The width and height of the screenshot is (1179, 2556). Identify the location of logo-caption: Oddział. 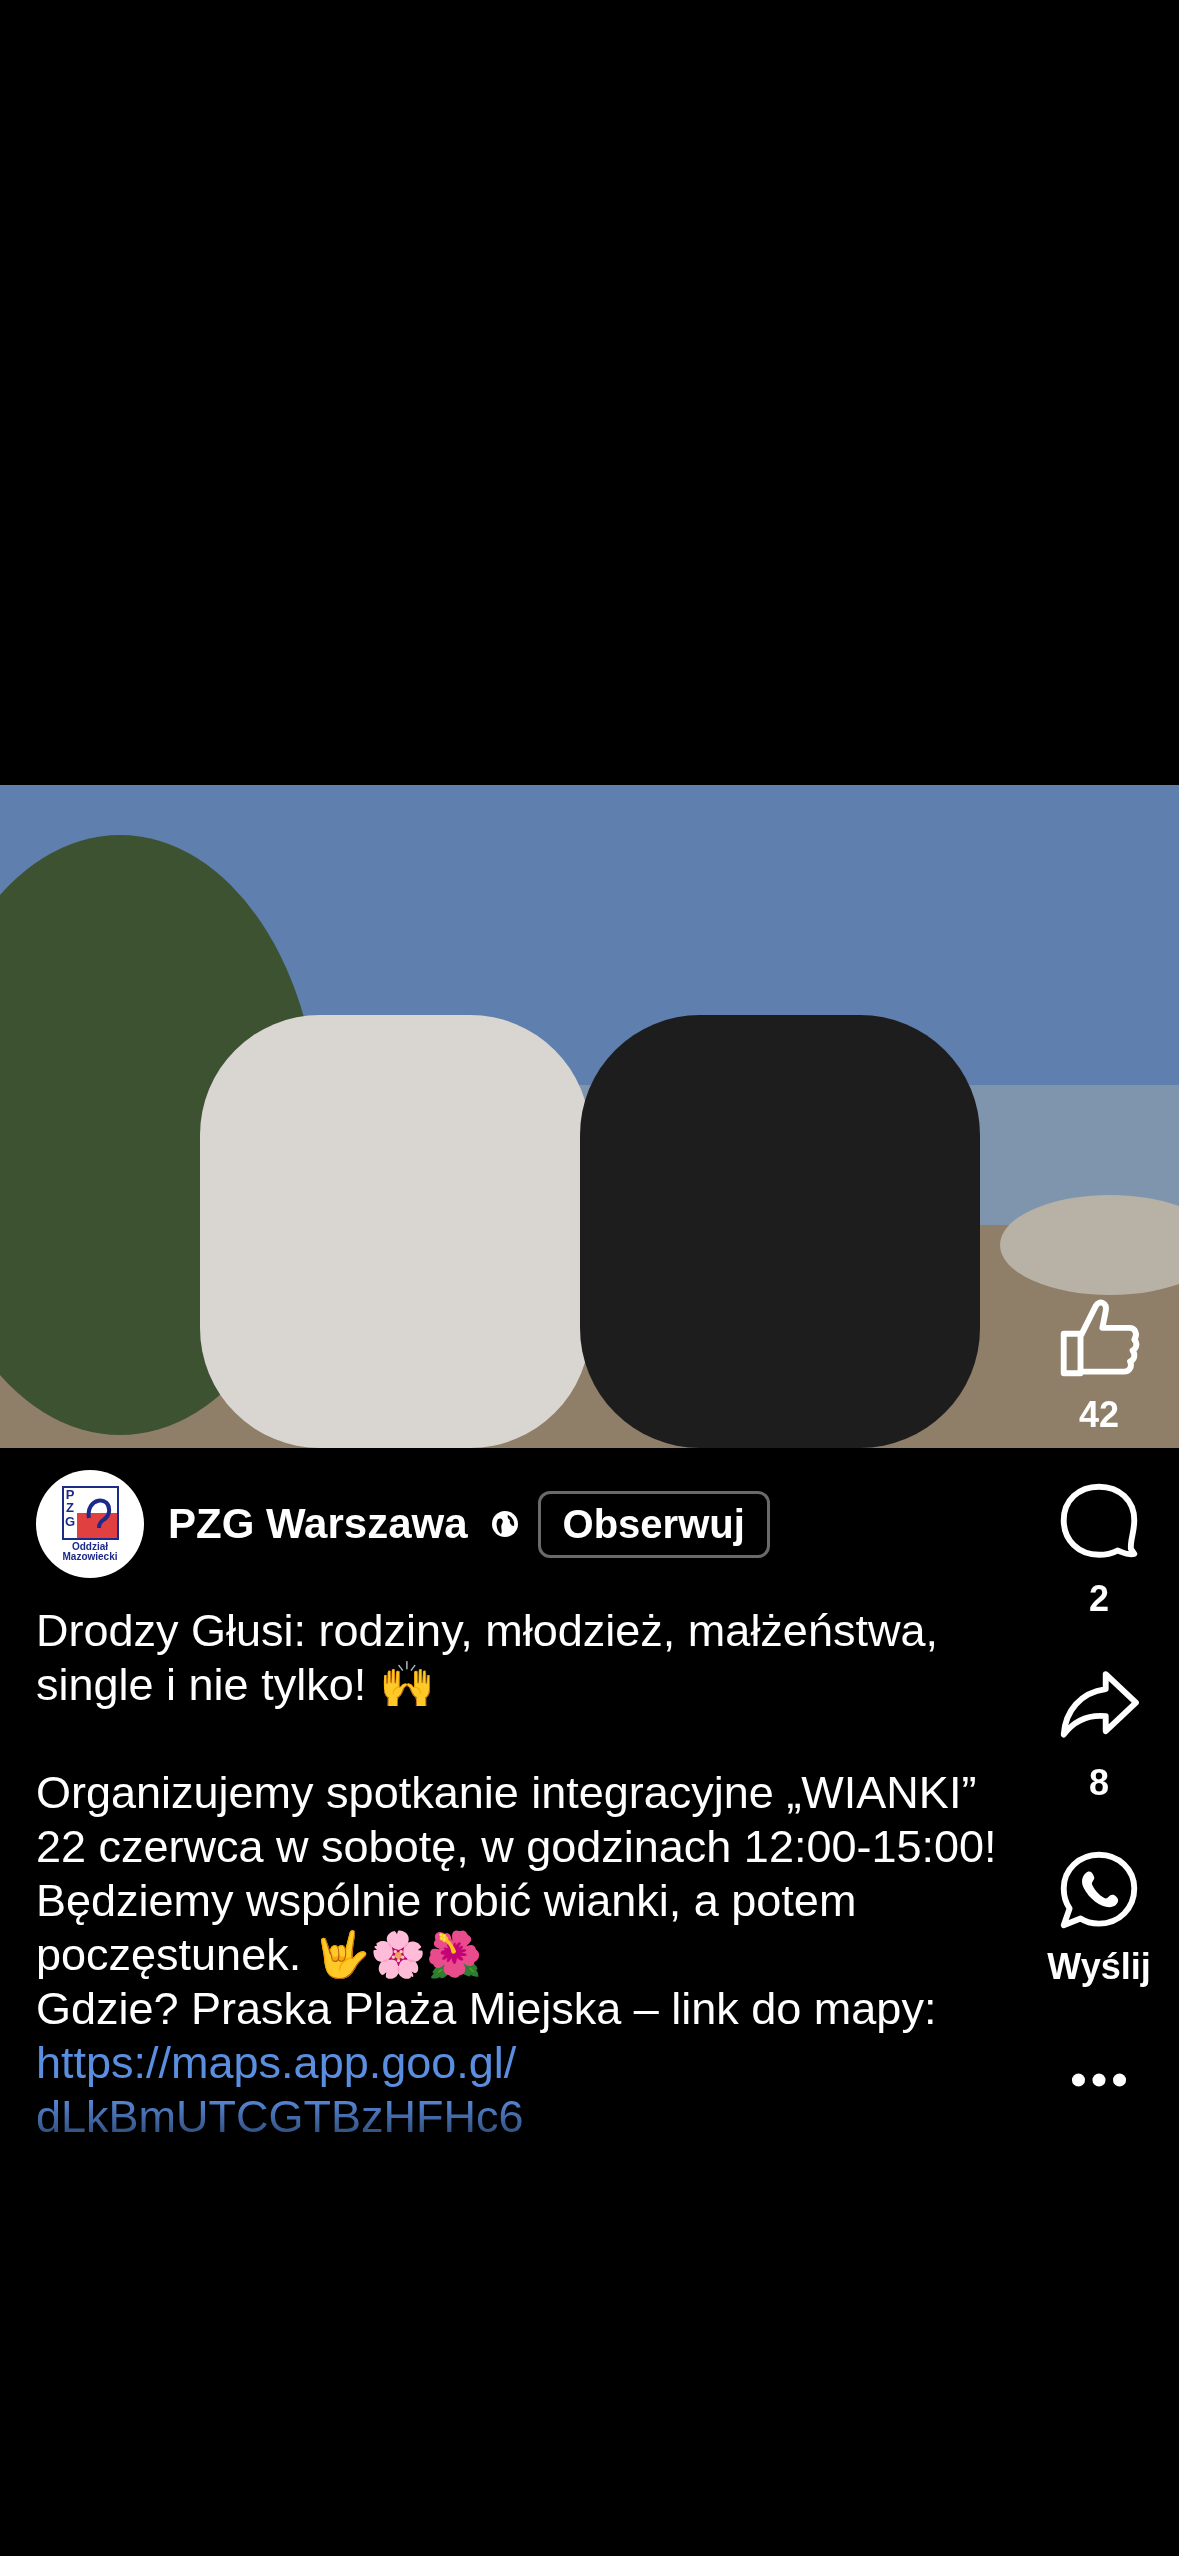
(90, 1546).